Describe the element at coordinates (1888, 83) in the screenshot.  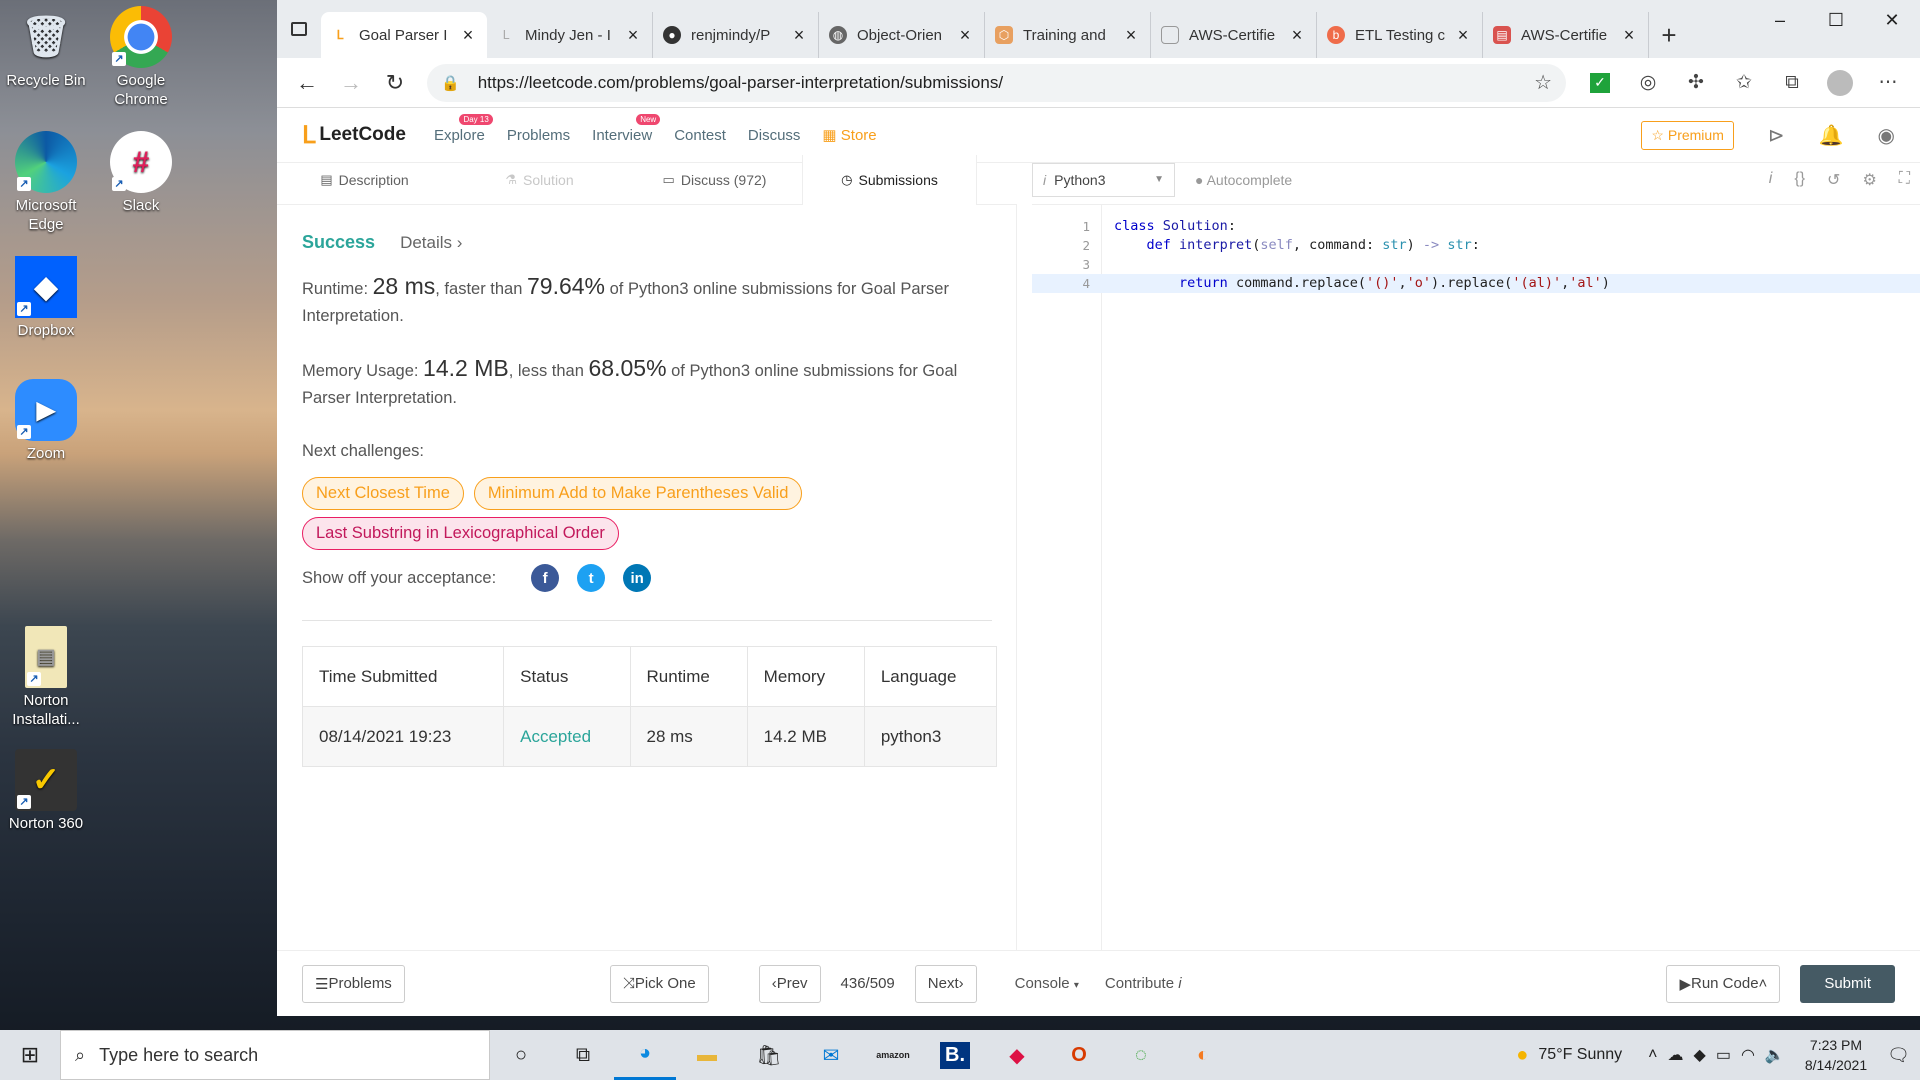
I see `settings-more-button: ⋯` at that location.